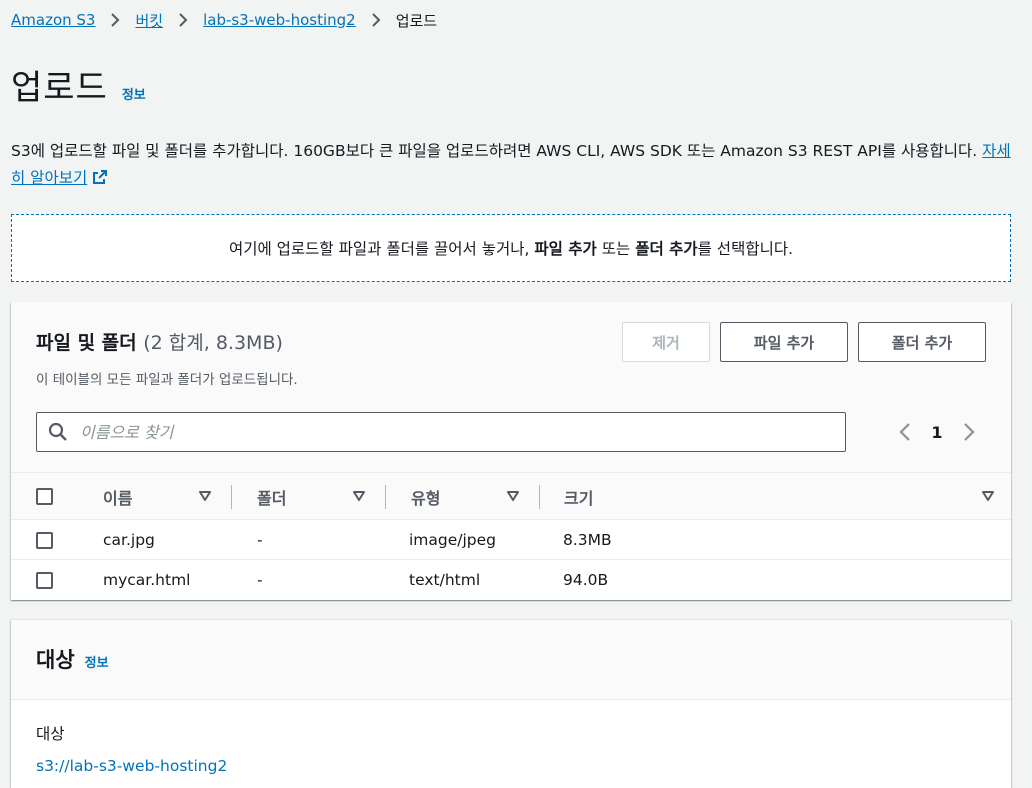 Image resolution: width=1032 pixels, height=788 pixels. Describe the element at coordinates (453, 540) in the screenshot. I see `cell-type: image/jpeg` at that location.